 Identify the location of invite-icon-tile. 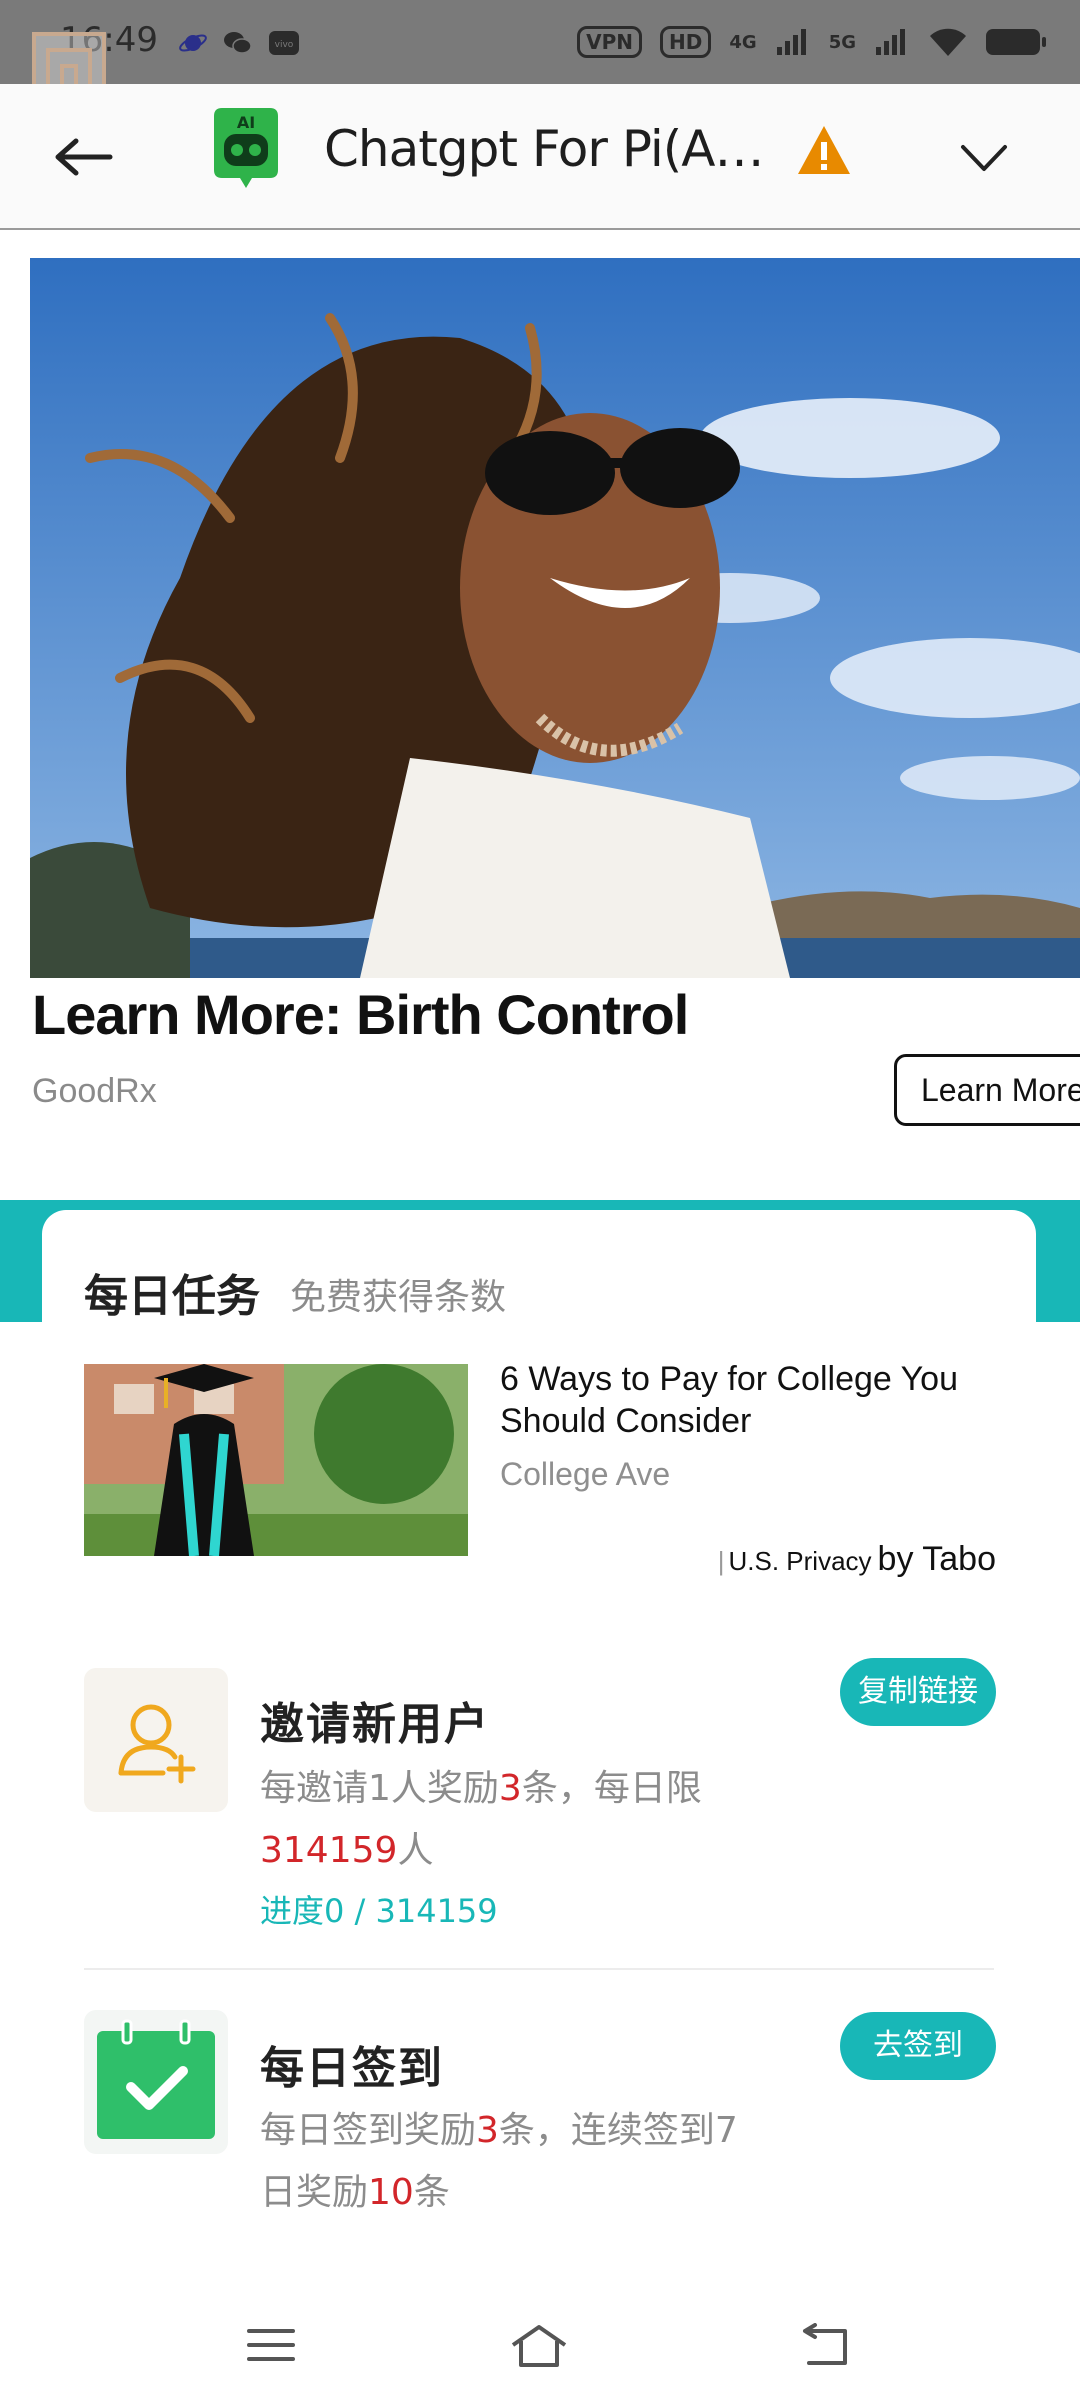
(156, 1740).